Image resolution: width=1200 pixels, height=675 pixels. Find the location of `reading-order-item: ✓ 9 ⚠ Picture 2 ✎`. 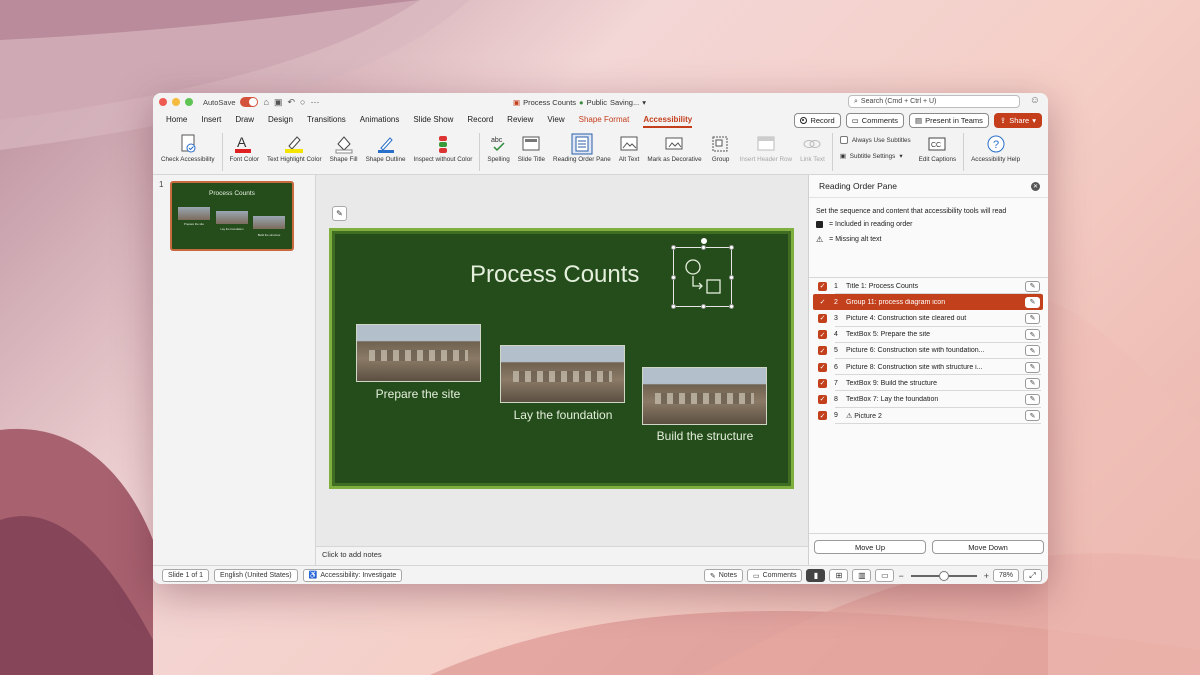

reading-order-item: ✓ 9 ⚠ Picture 2 ✎ is located at coordinates (928, 416).